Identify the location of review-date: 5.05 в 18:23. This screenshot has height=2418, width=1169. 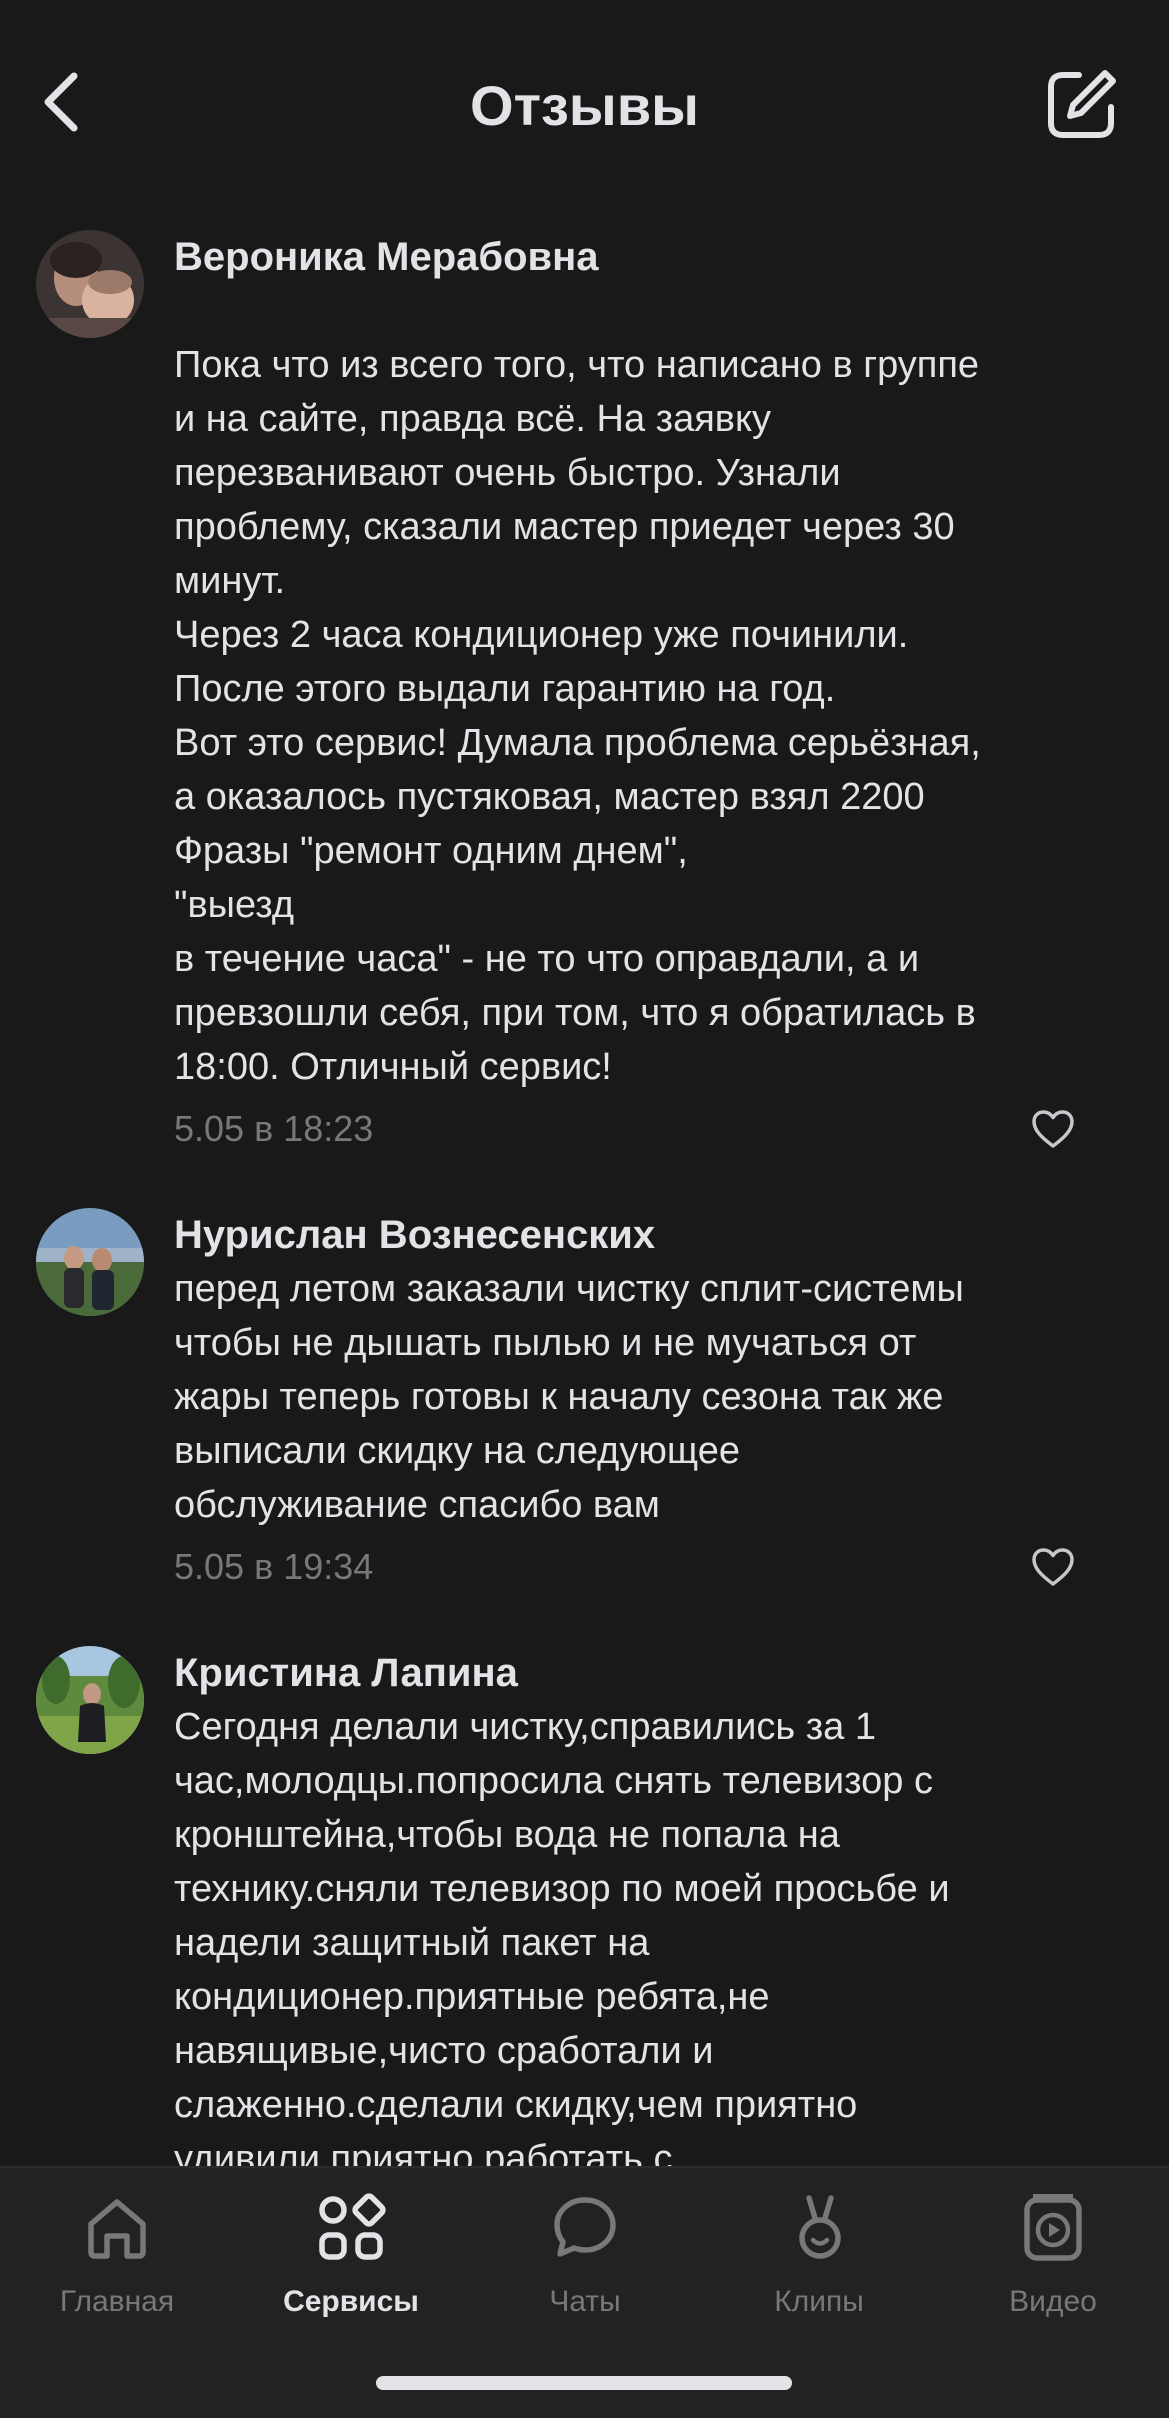
(274, 1128).